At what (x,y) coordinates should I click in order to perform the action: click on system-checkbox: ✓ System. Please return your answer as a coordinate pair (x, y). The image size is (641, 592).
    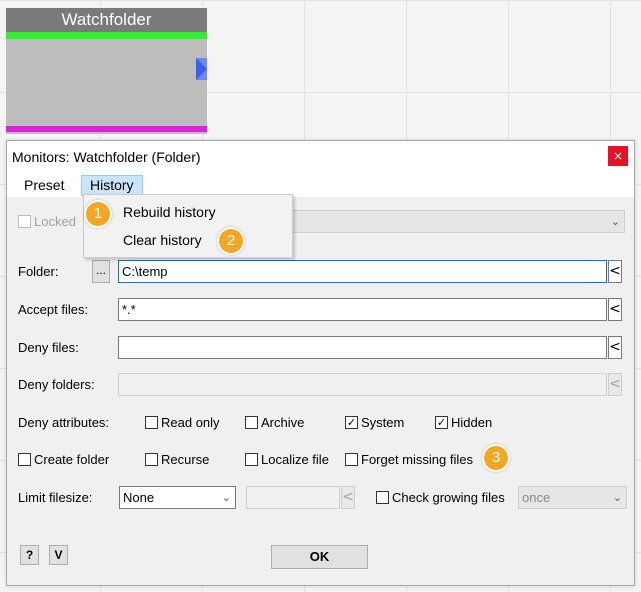
    Looking at the image, I should click on (374, 422).